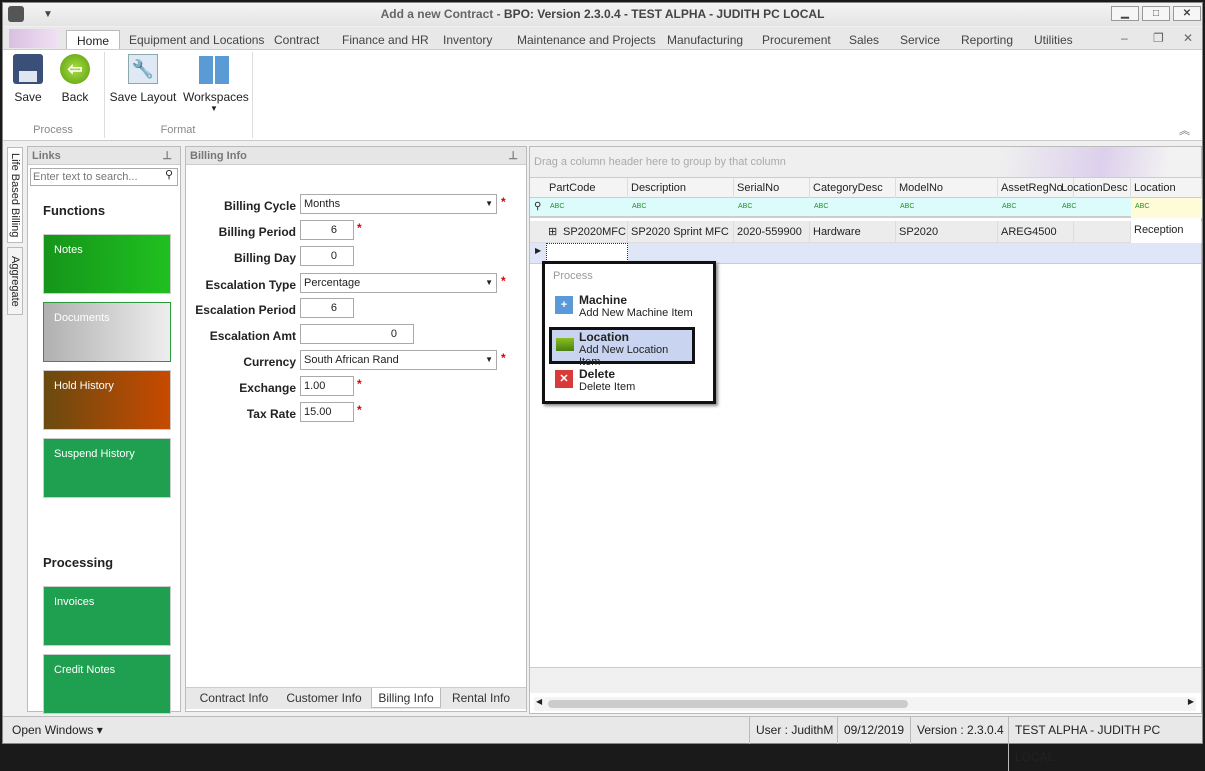  What do you see at coordinates (1156, 13) in the screenshot?
I see `maximize-button: □` at bounding box center [1156, 13].